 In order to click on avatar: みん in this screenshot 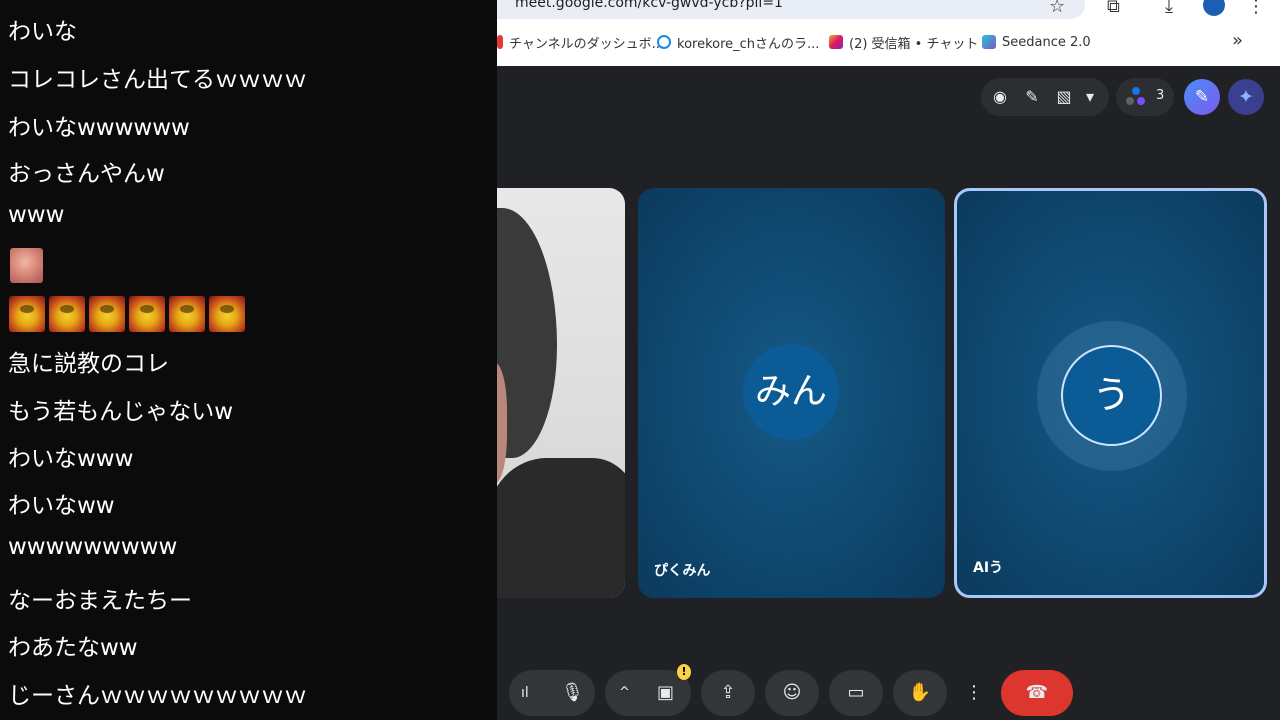, I will do `click(791, 392)`.